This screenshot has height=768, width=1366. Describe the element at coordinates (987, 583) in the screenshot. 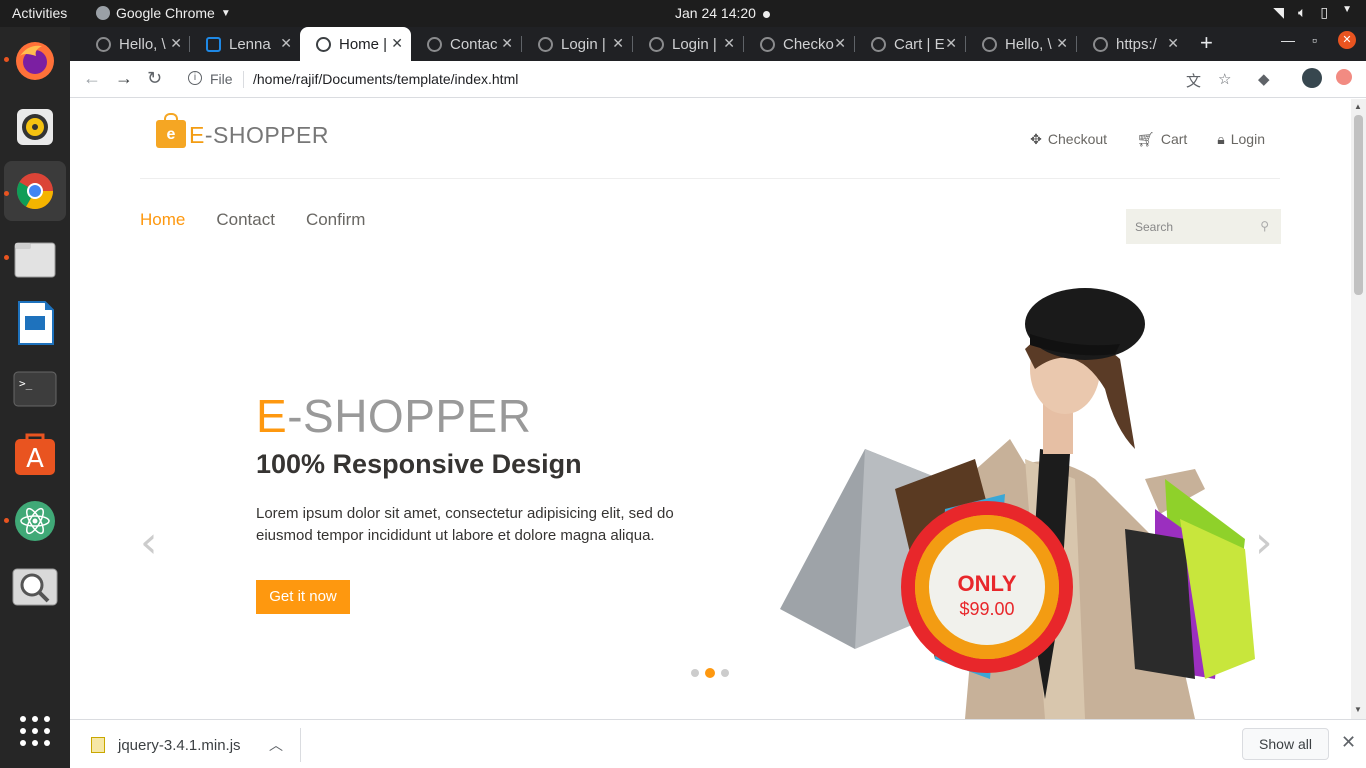

I see `price-badge-only: ONLY` at that location.